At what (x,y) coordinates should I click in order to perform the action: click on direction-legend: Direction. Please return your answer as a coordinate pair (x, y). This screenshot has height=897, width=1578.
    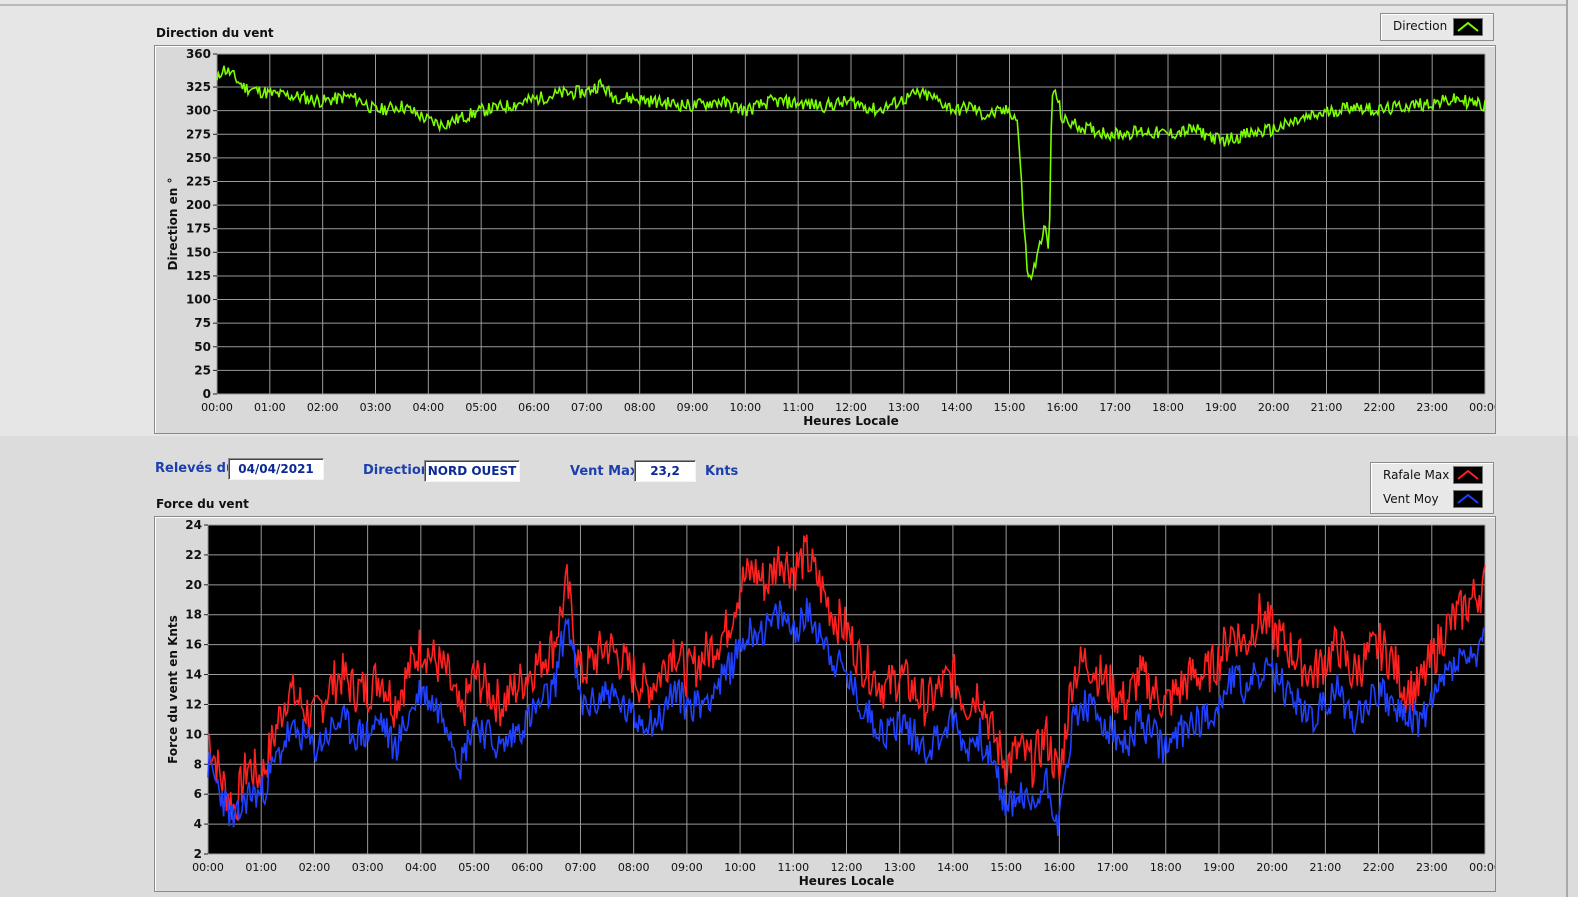
    Looking at the image, I should click on (1437, 27).